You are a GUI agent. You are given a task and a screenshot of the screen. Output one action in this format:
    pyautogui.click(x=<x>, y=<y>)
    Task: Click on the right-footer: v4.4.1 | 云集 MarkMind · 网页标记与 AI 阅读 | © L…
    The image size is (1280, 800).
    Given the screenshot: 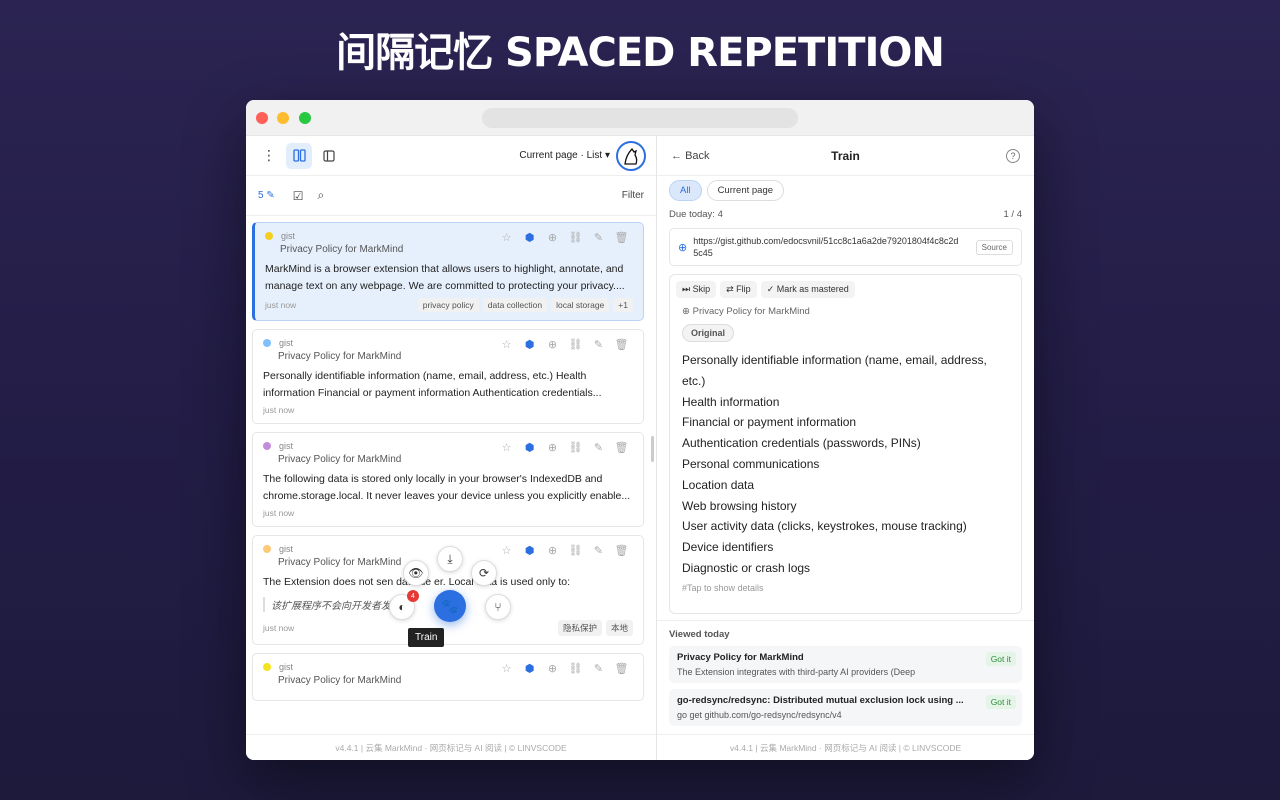 What is the action you would take?
    pyautogui.click(x=845, y=747)
    